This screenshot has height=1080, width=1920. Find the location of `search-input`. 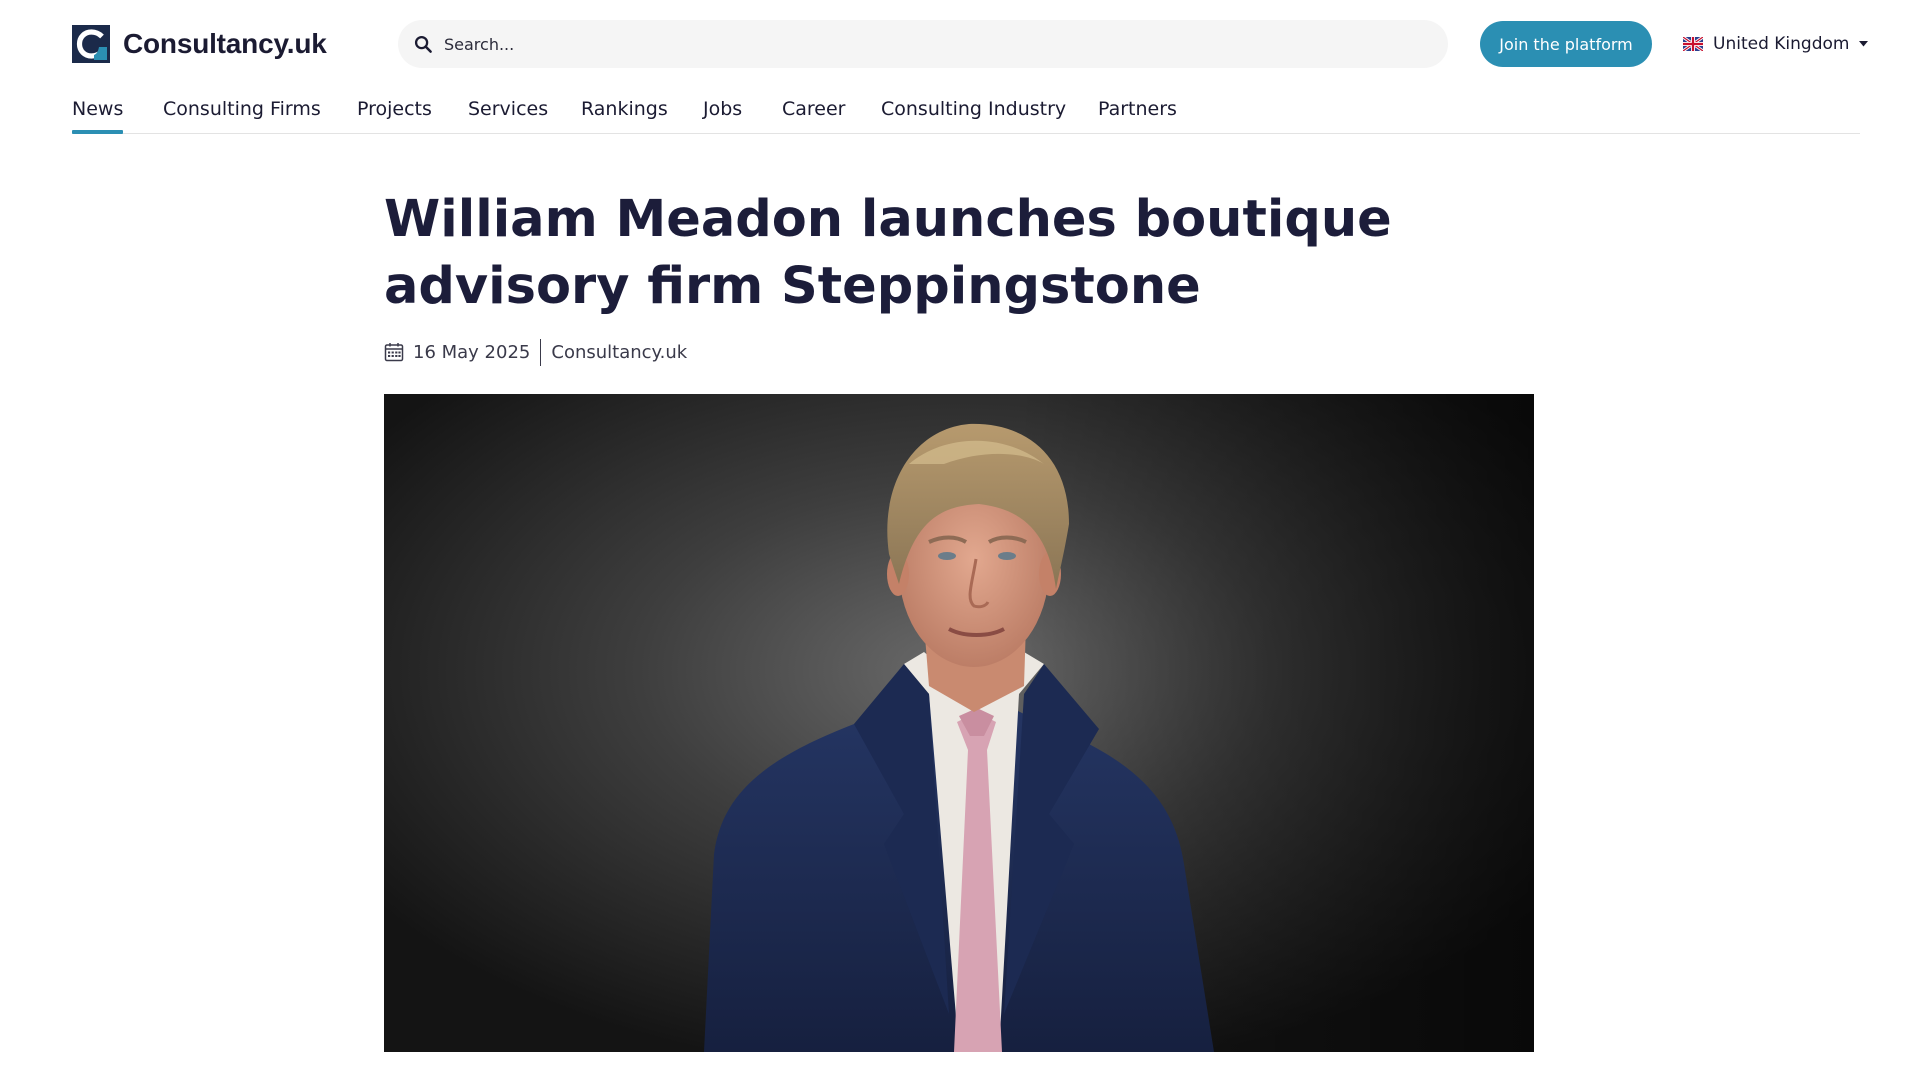

search-input is located at coordinates (946, 44).